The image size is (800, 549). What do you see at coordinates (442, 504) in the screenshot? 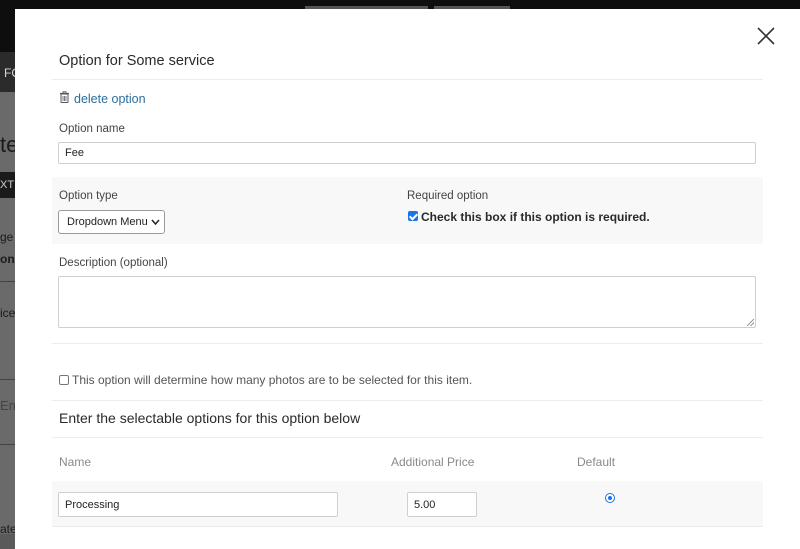
I see `option-row-price-input` at bounding box center [442, 504].